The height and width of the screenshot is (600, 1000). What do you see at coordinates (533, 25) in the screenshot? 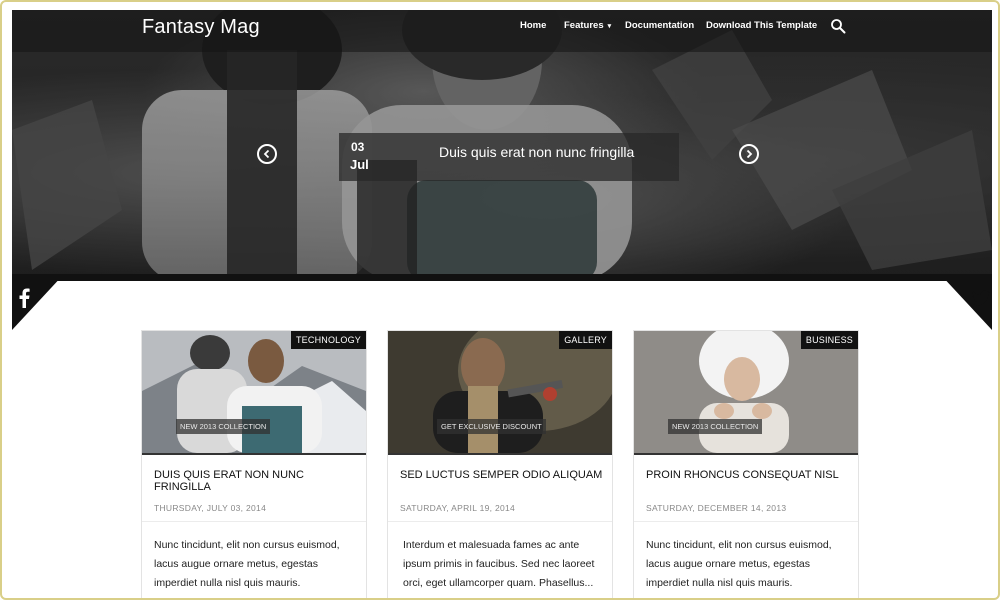
I see `nav-home: Home` at bounding box center [533, 25].